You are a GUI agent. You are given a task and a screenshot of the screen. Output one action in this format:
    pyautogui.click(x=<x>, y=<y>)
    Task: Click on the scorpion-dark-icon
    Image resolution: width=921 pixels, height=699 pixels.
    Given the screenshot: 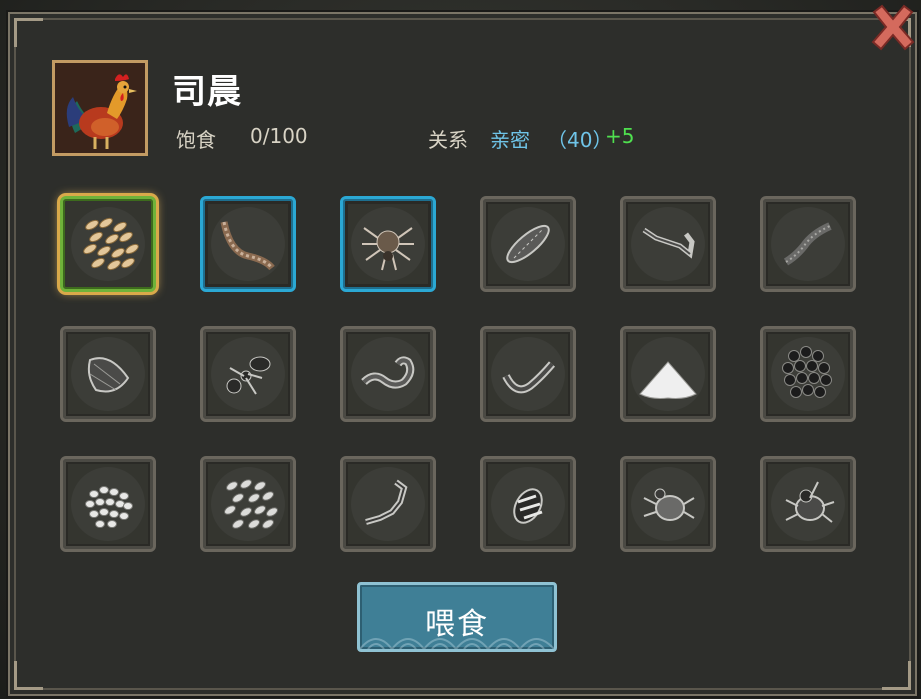 What is the action you would take?
    pyautogui.click(x=668, y=243)
    